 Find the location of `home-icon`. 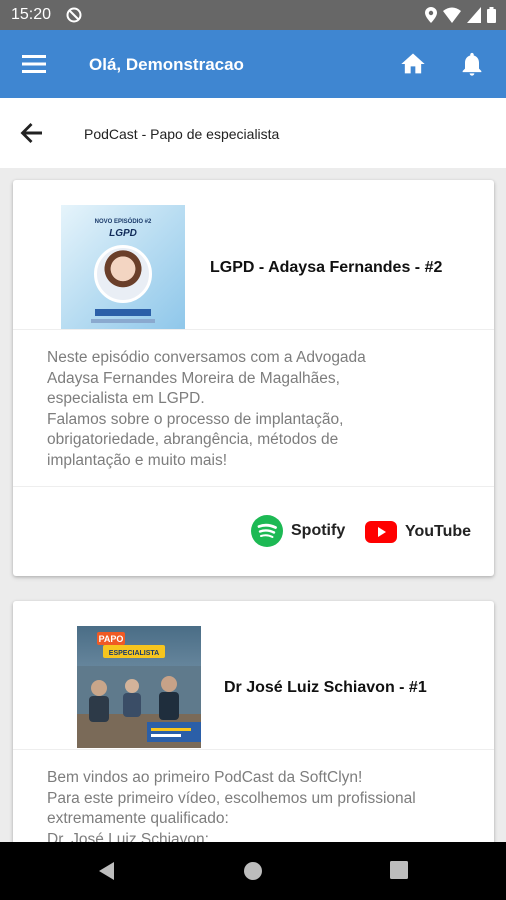

home-icon is located at coordinates (413, 64).